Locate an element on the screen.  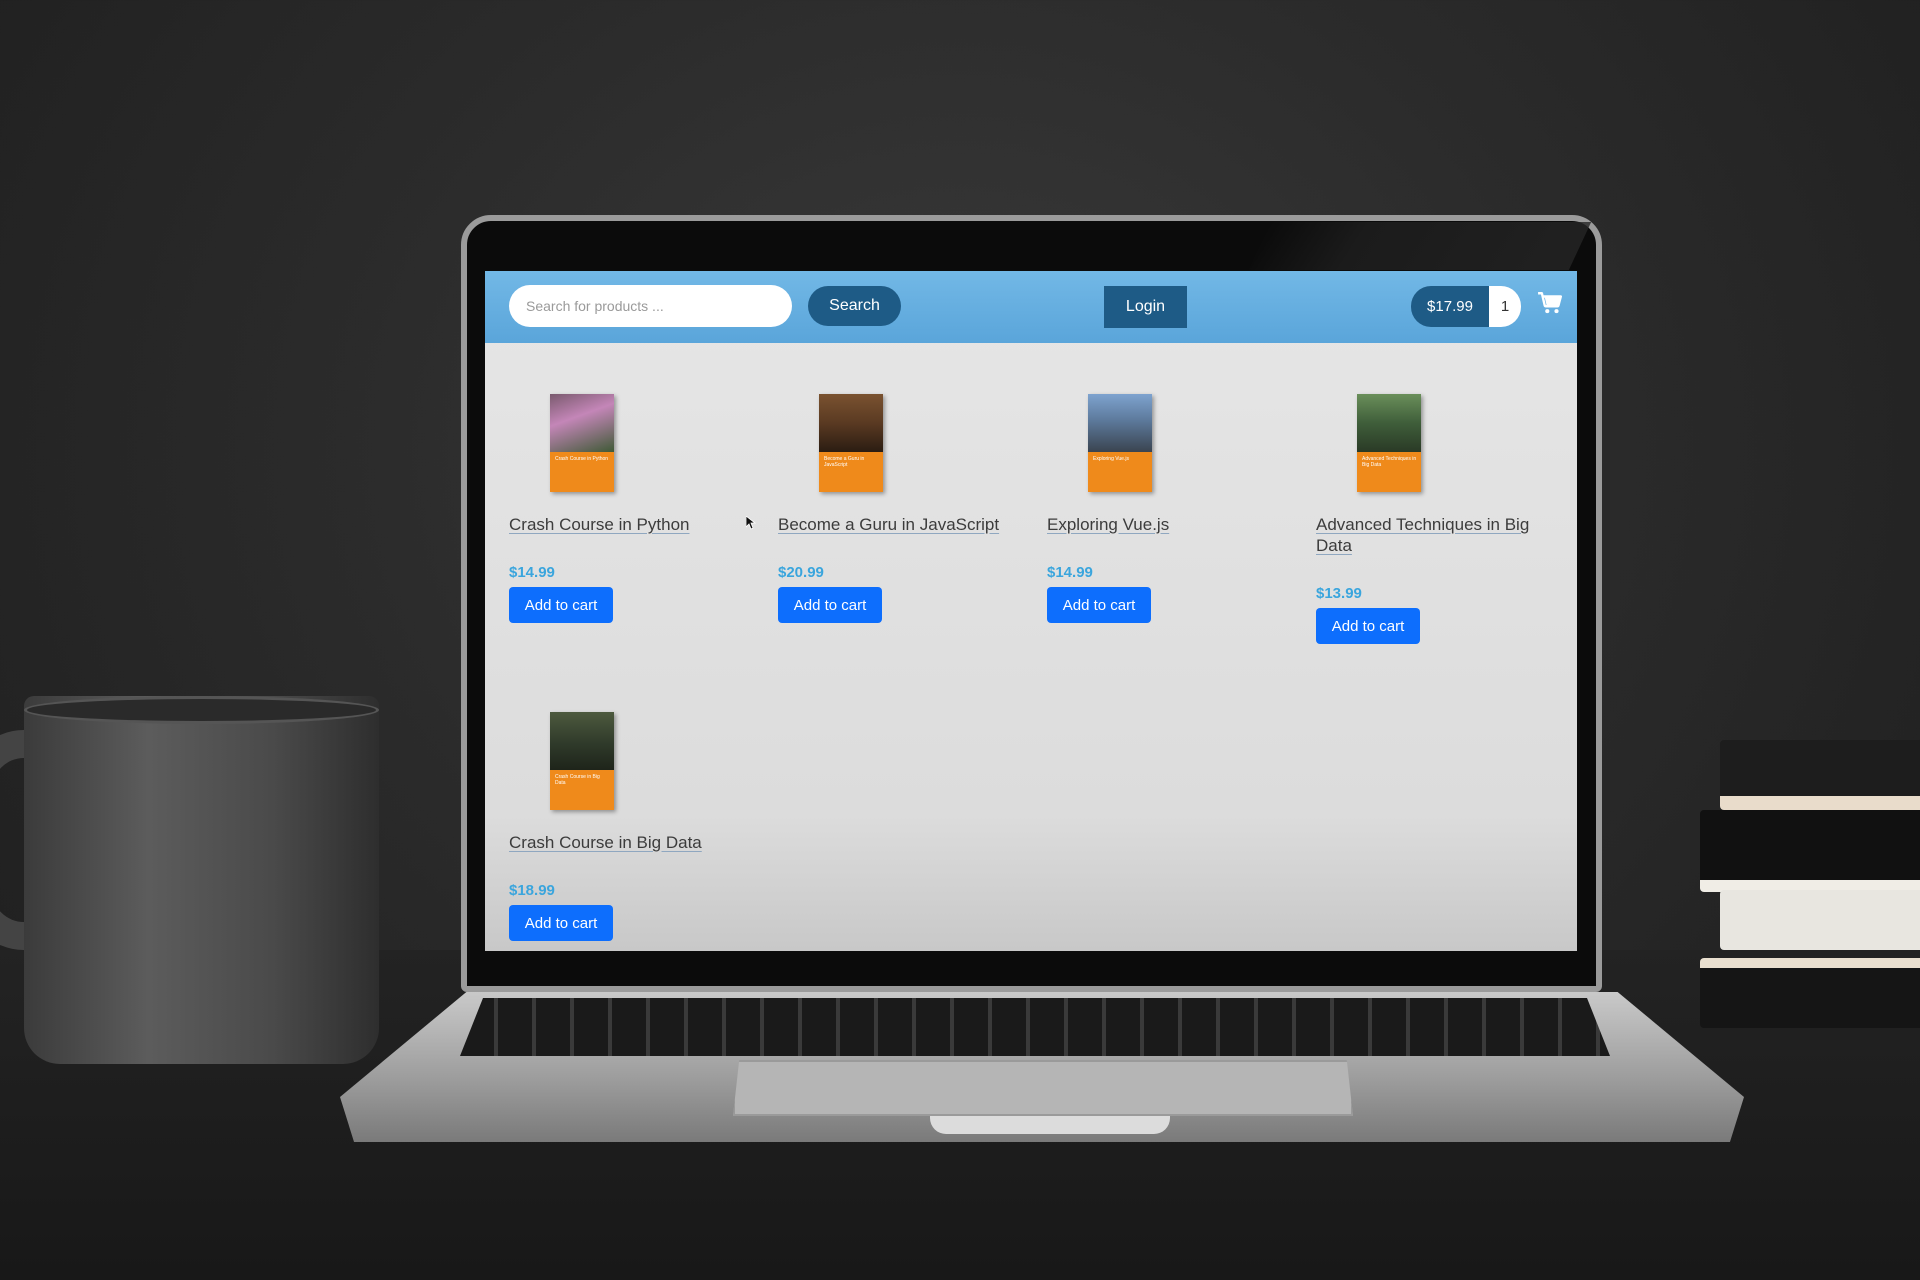
login-button: Login is located at coordinates (1145, 307).